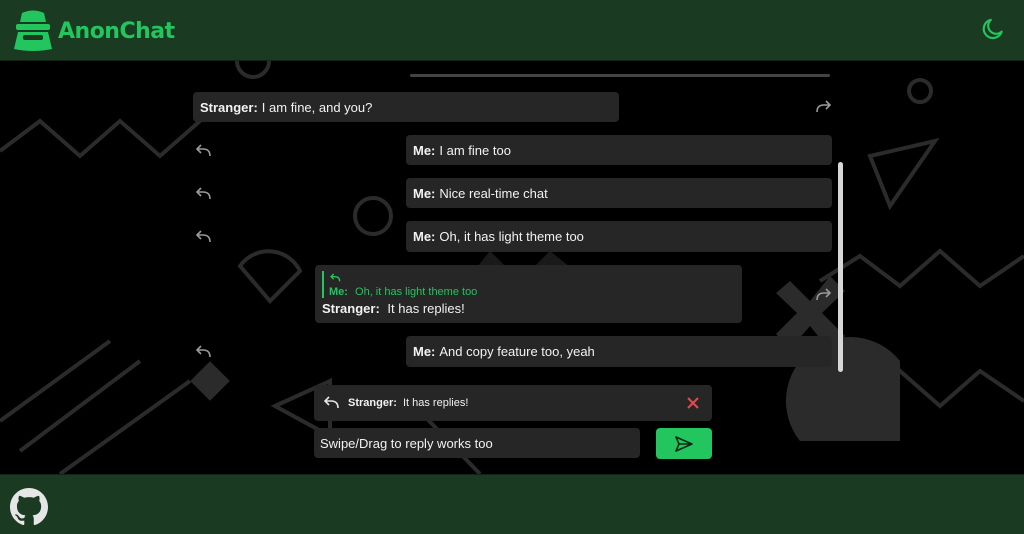 Image resolution: width=1024 pixels, height=534 pixels. I want to click on reply-sender: Stranger:, so click(372, 403).